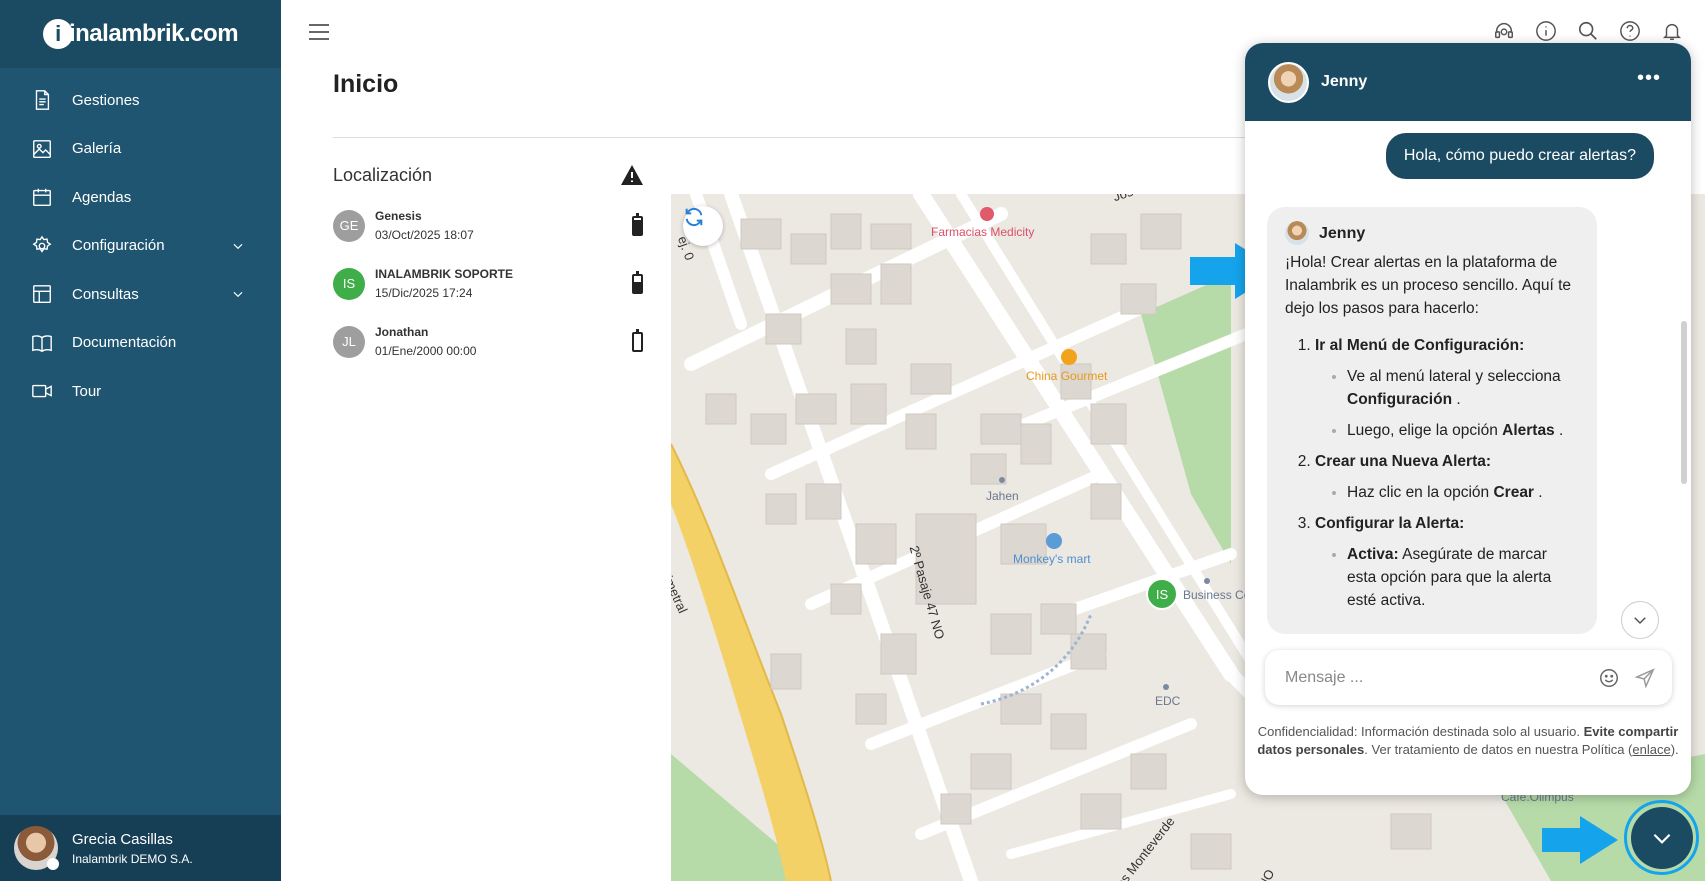  What do you see at coordinates (1435, 677) in the screenshot?
I see `message-input` at bounding box center [1435, 677].